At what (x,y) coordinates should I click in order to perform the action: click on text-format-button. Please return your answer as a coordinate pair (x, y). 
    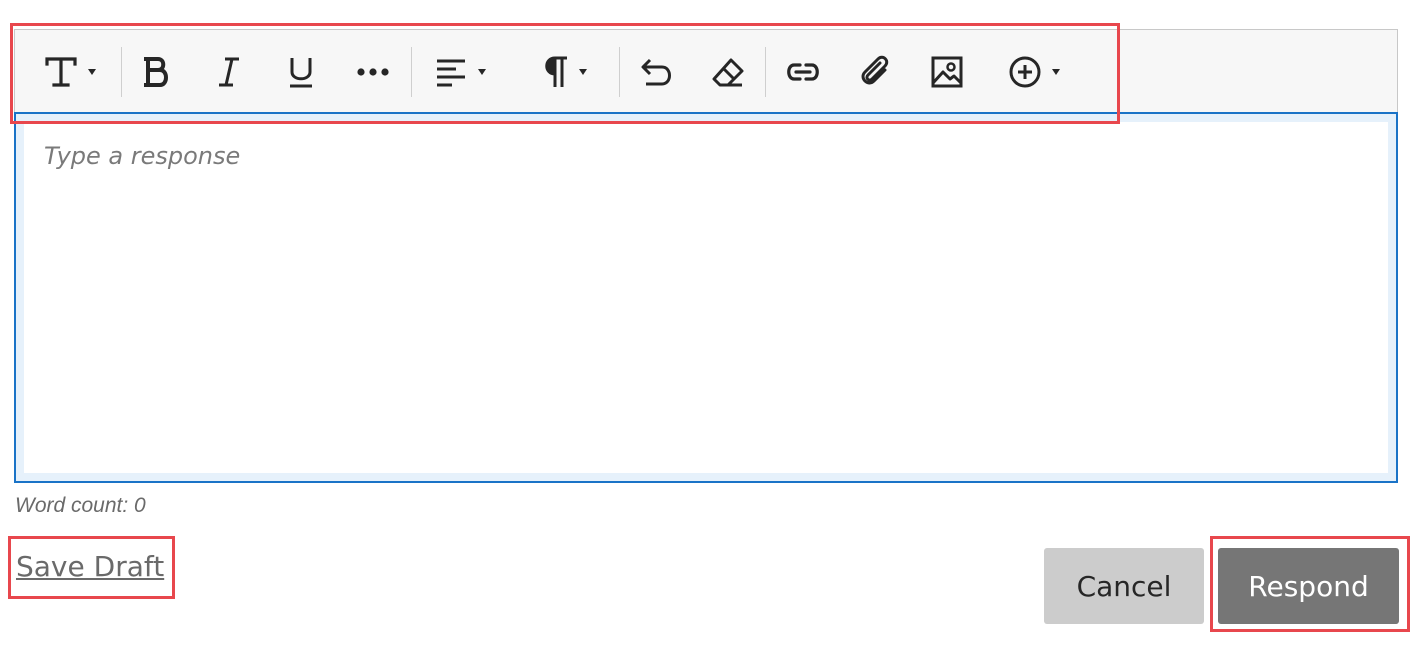
    Looking at the image, I should click on (70, 72).